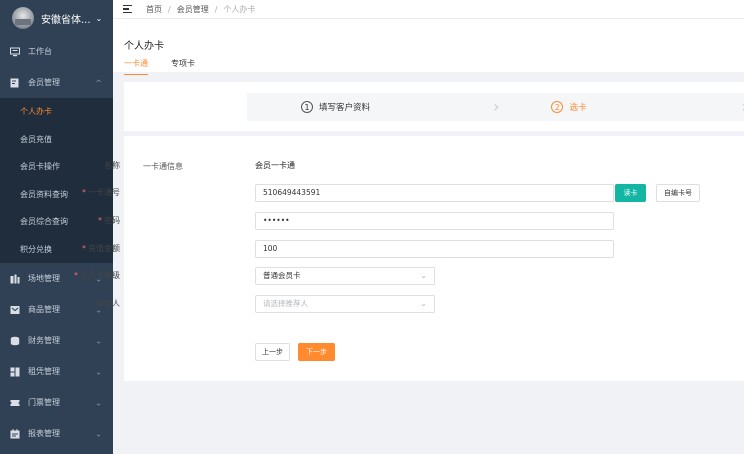 The width and height of the screenshot is (744, 454). I want to click on step-fill-customer-info: 1 填写客户资料 ›, so click(373, 107).